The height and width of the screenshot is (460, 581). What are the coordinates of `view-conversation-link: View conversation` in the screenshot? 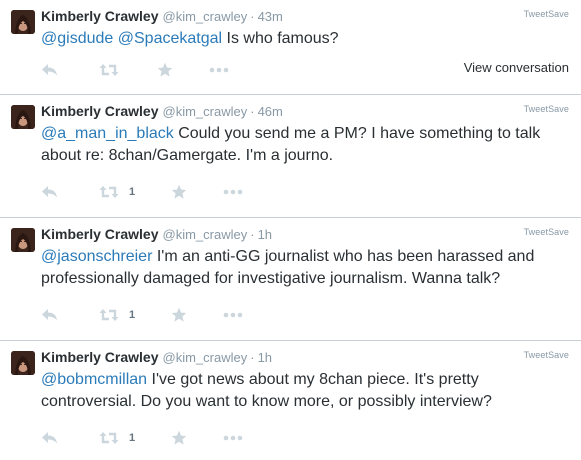 It's located at (516, 67).